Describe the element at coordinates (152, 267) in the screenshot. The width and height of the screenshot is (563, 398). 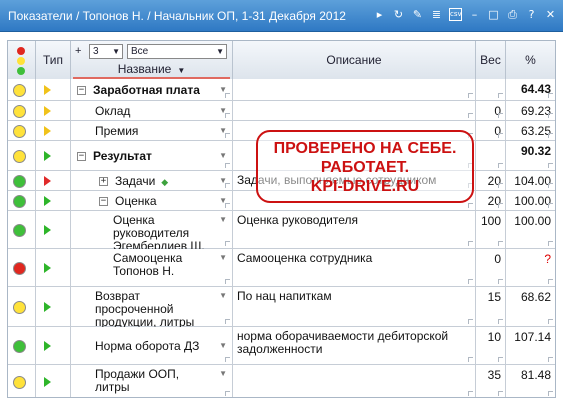
I see `name-cell: Самооценка Топонов Н. ▼` at that location.